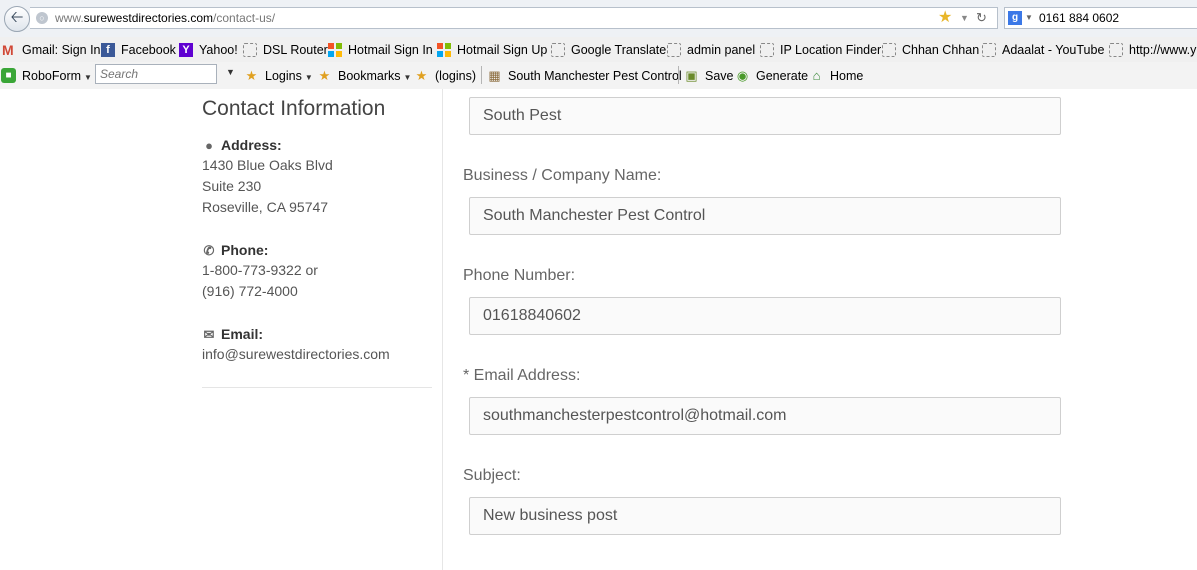 This screenshot has width=1197, height=570. What do you see at coordinates (265, 207) in the screenshot?
I see `address-line: Roseville, CA 95747` at bounding box center [265, 207].